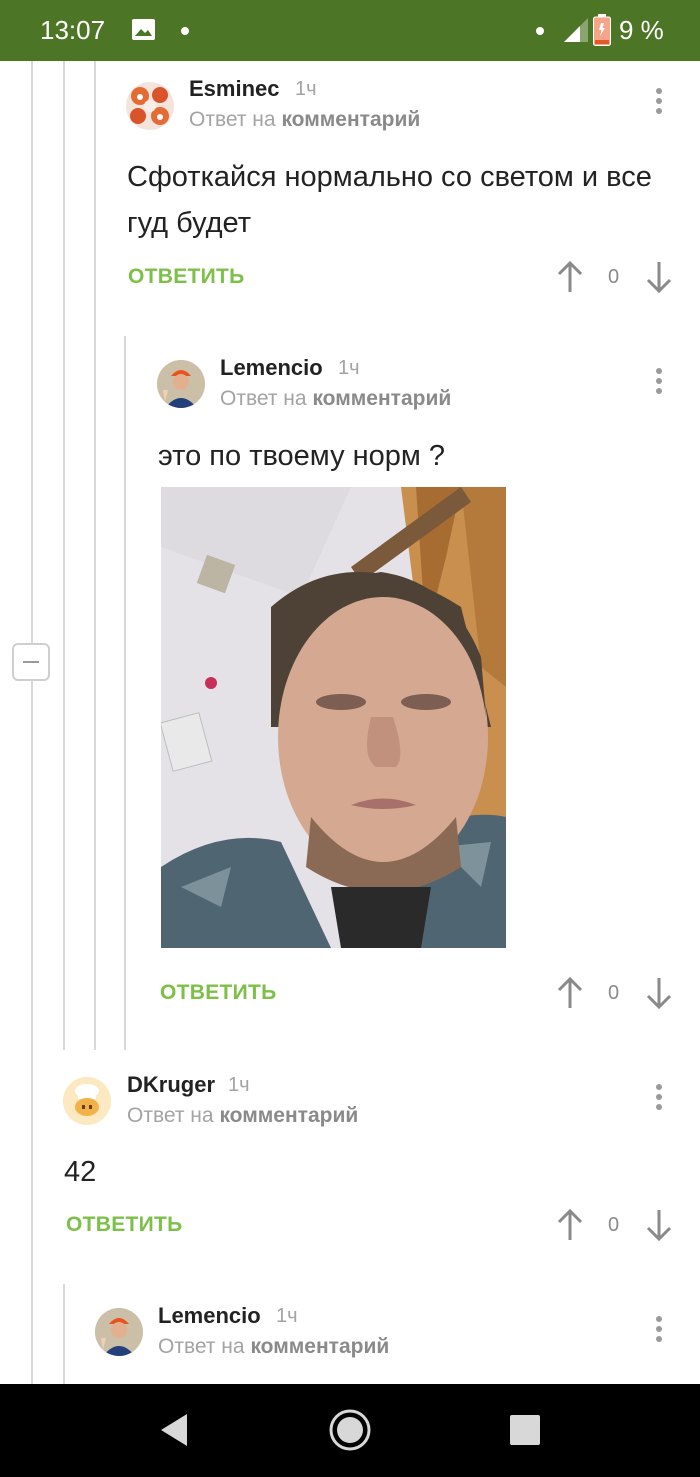 This screenshot has width=700, height=1477. I want to click on battery-percent: 9 %, so click(641, 30).